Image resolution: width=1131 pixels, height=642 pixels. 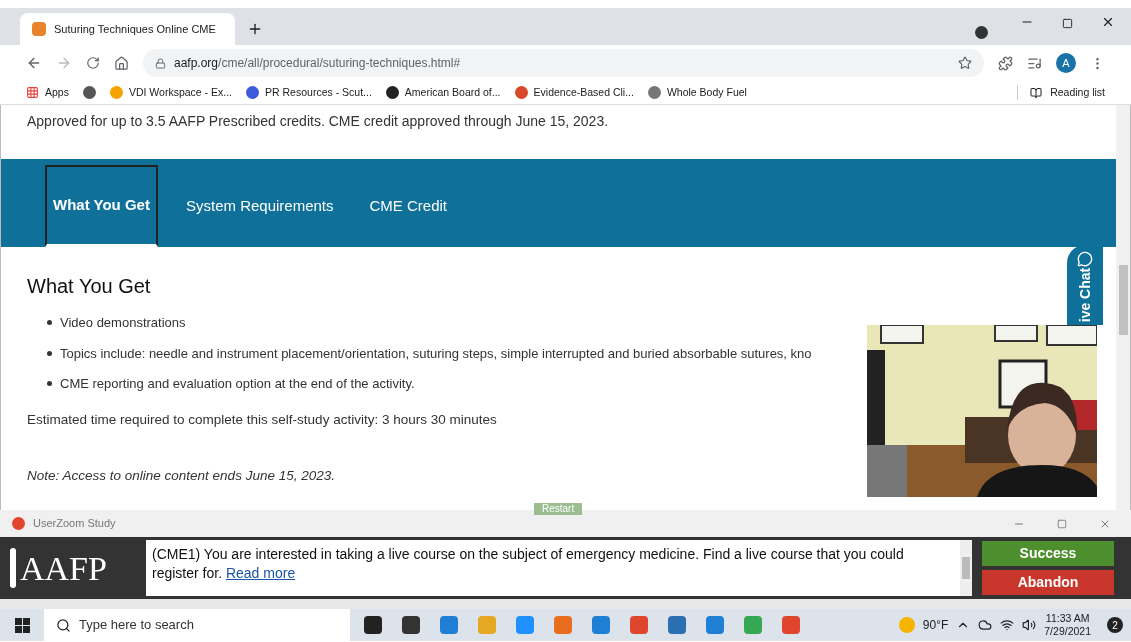 What do you see at coordinates (1085, 295) in the screenshot?
I see `live-chat-label: ive Chat` at bounding box center [1085, 295].